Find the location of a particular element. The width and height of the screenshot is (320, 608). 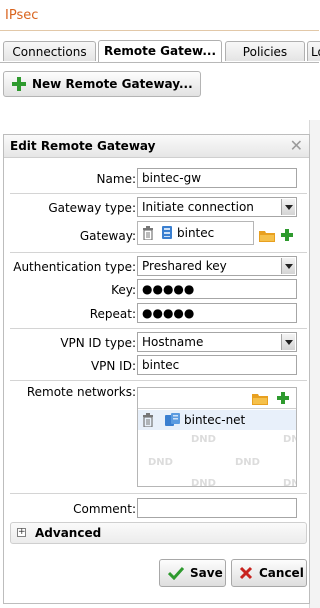

key-input: ●●●●● is located at coordinates (217, 289).